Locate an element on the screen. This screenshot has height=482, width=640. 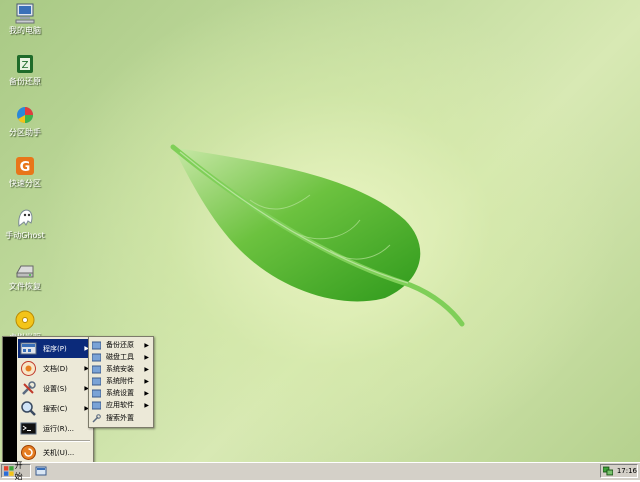
submenu-item-label: 系统安装 is located at coordinates (120, 369).